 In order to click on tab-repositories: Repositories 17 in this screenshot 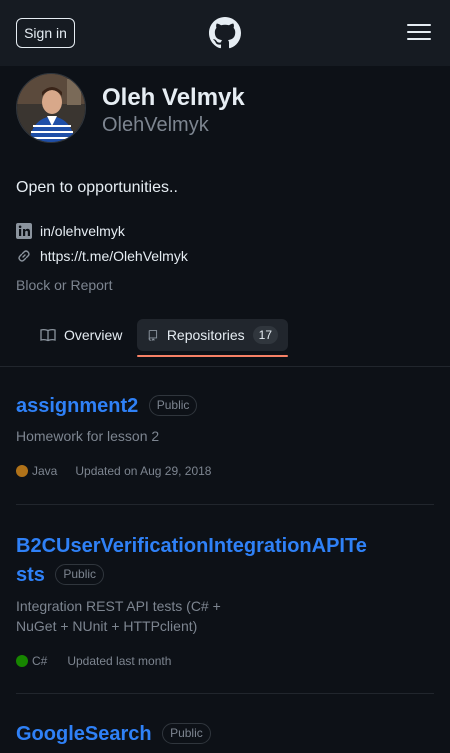, I will do `click(212, 335)`.